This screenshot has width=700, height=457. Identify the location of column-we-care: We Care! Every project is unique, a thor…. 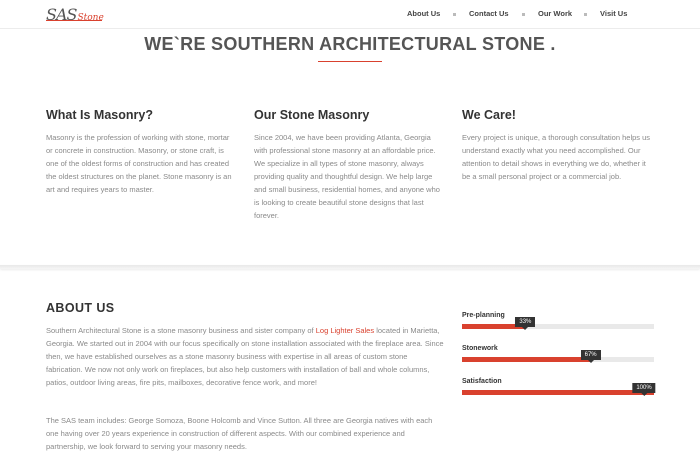
(558, 145).